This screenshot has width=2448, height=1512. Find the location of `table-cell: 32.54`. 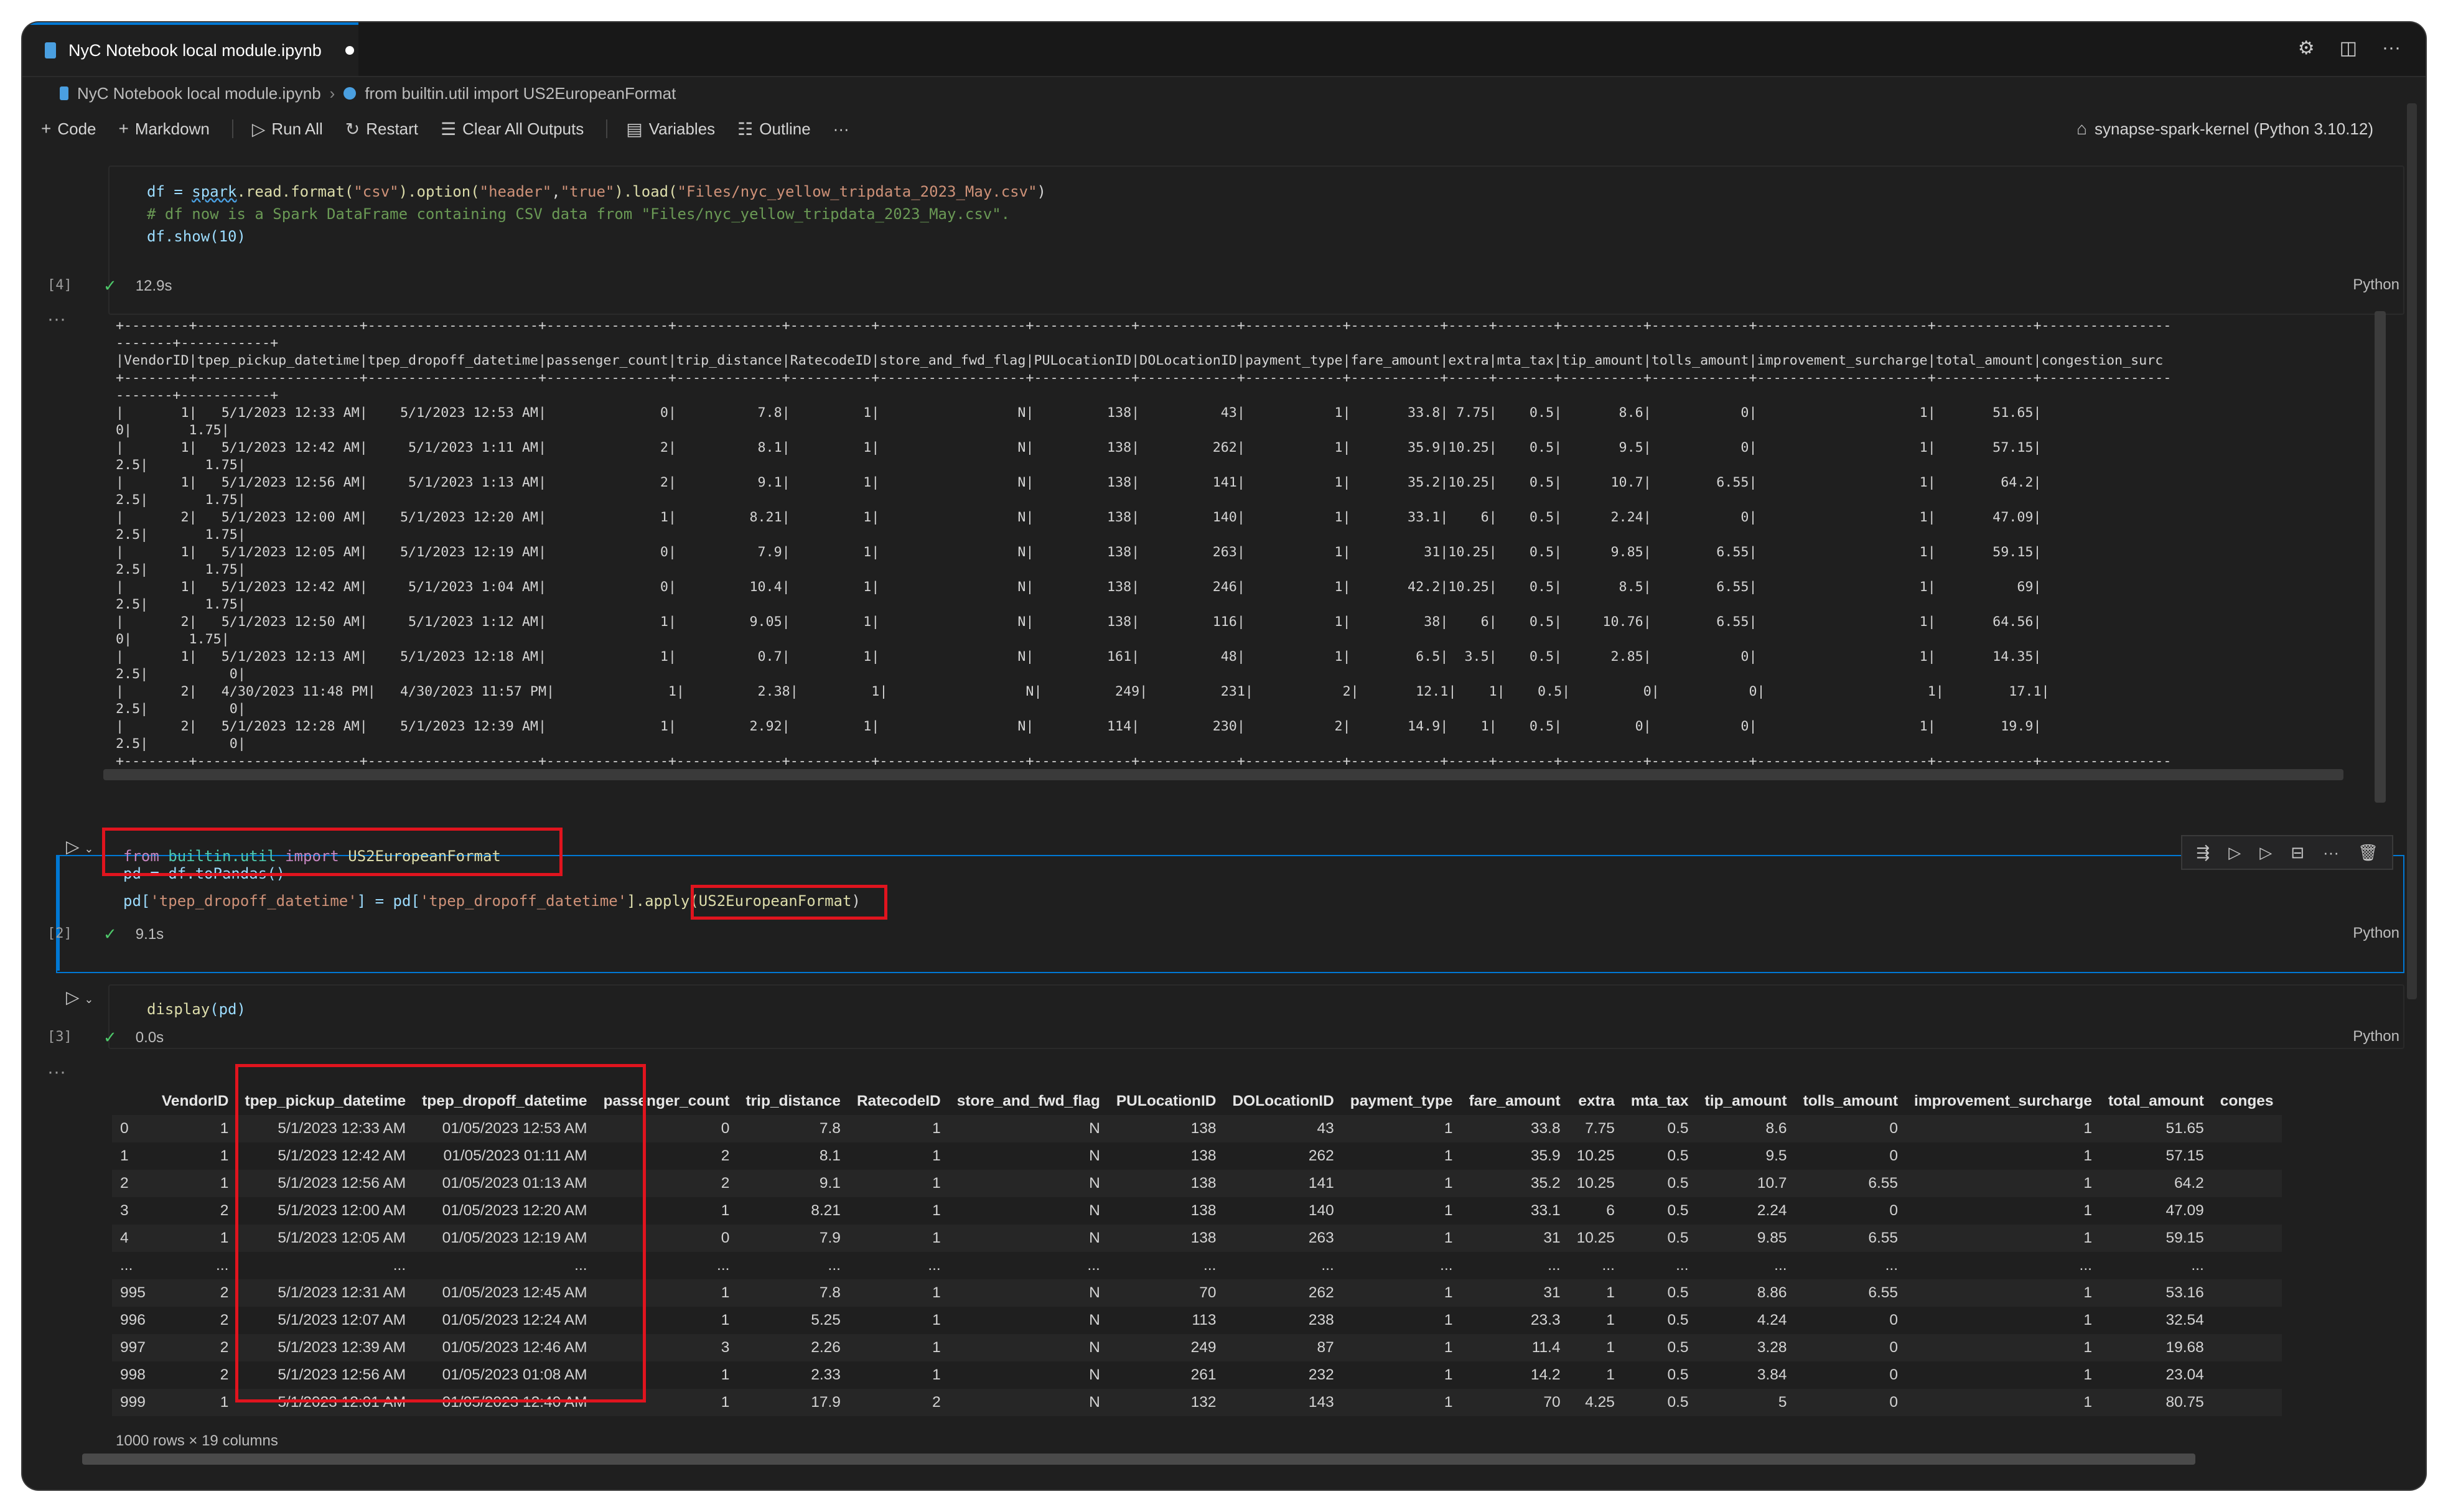

table-cell: 32.54 is located at coordinates (2185, 1320).